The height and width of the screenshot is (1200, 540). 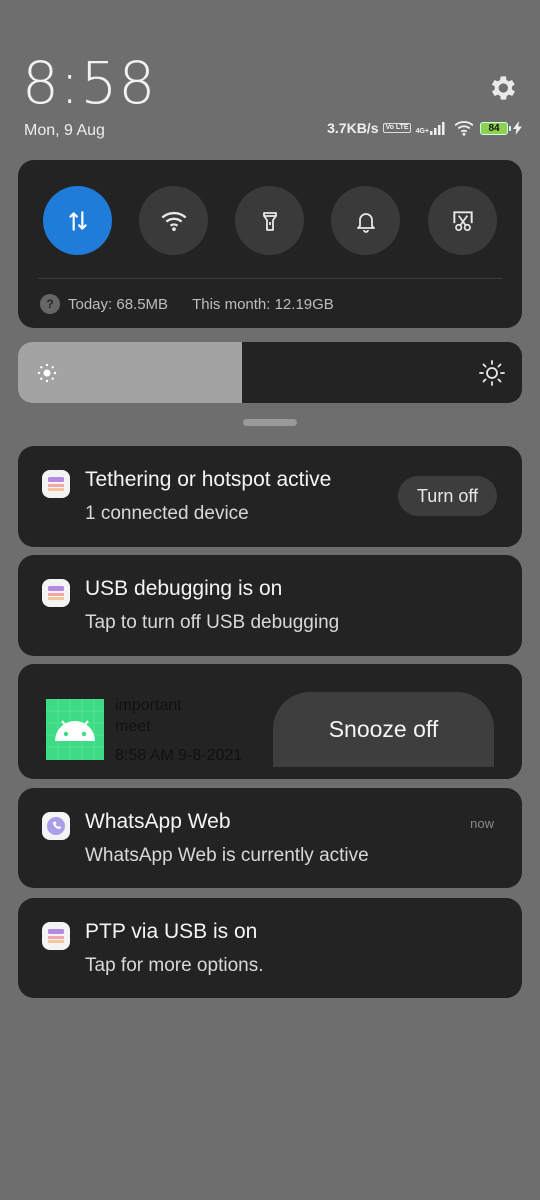 I want to click on net-speed: 3.7KB/s, so click(x=353, y=128).